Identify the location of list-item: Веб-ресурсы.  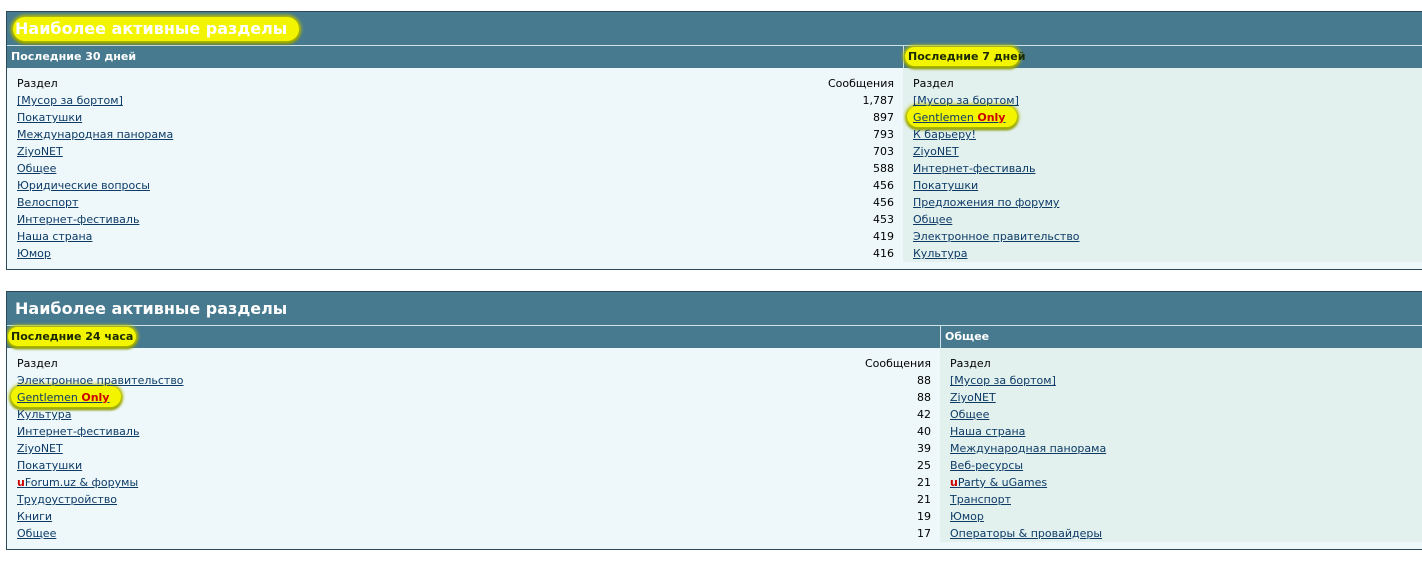
(1181, 465).